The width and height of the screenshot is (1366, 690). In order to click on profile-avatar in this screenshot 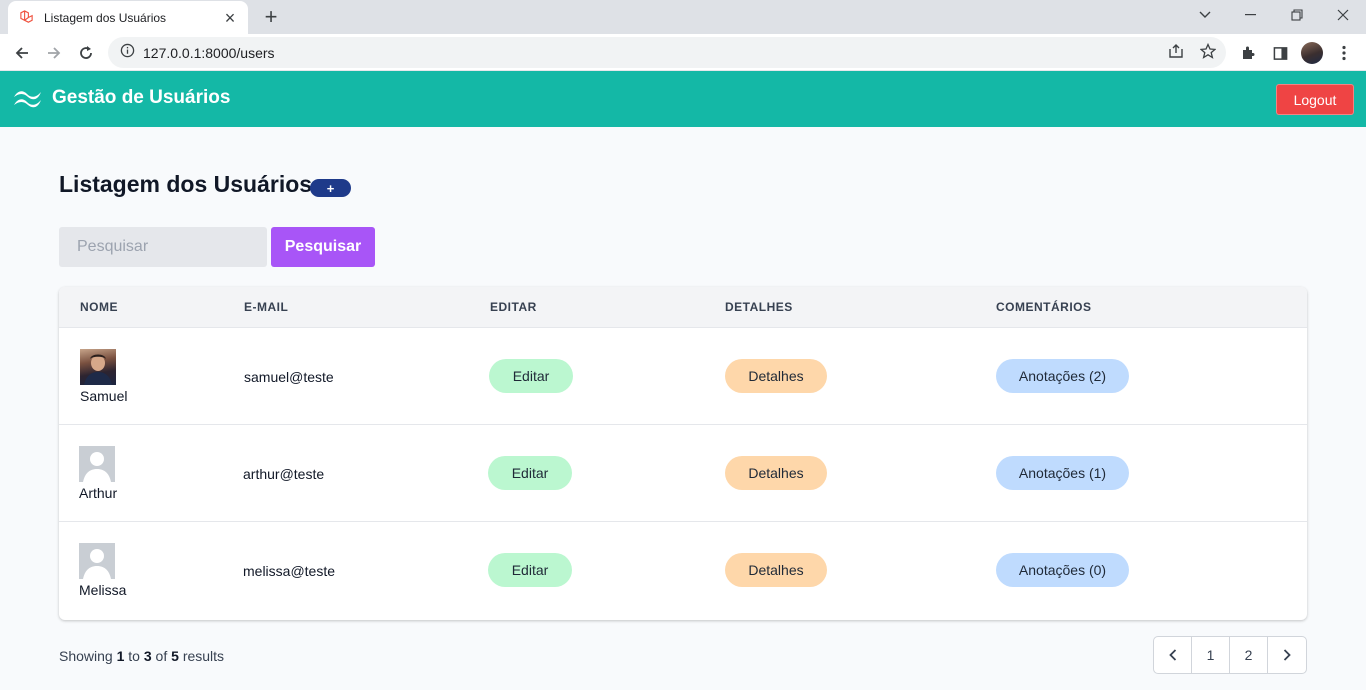, I will do `click(1312, 53)`.